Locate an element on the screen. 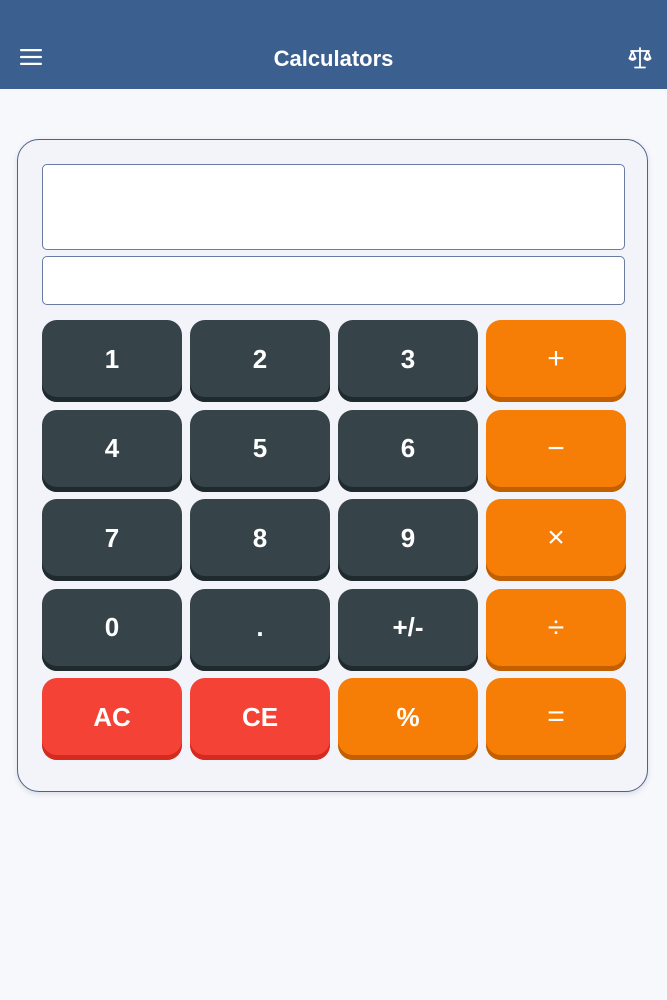  all-clear-button: AC is located at coordinates (112, 719).